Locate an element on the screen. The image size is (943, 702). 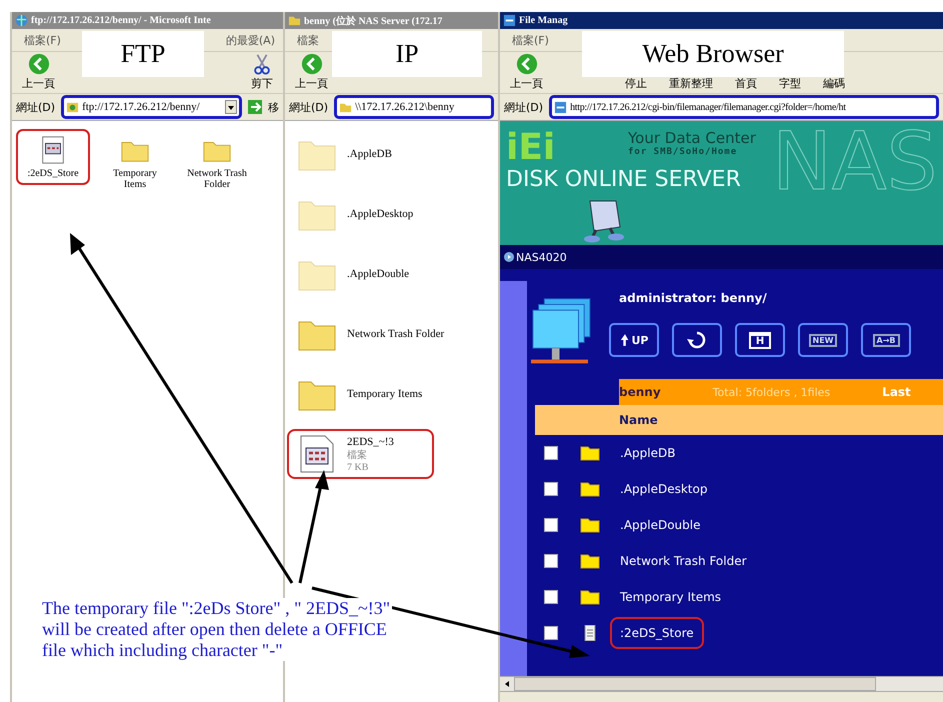
toolbar-button: 剪下 is located at coordinates (262, 83).